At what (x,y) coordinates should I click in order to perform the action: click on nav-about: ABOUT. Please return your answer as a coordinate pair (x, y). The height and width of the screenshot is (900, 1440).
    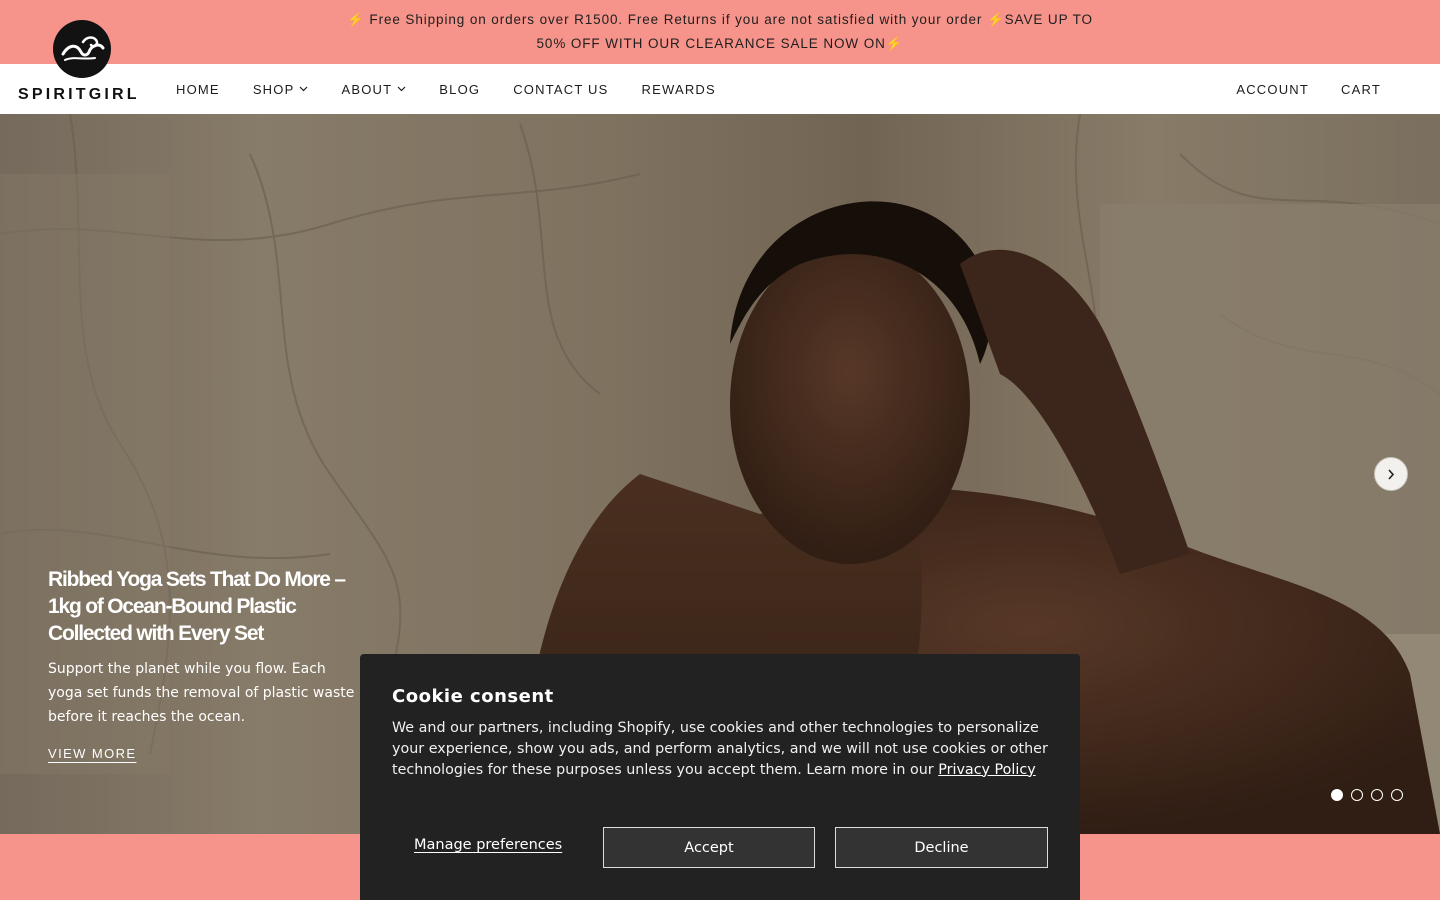
    Looking at the image, I should click on (373, 89).